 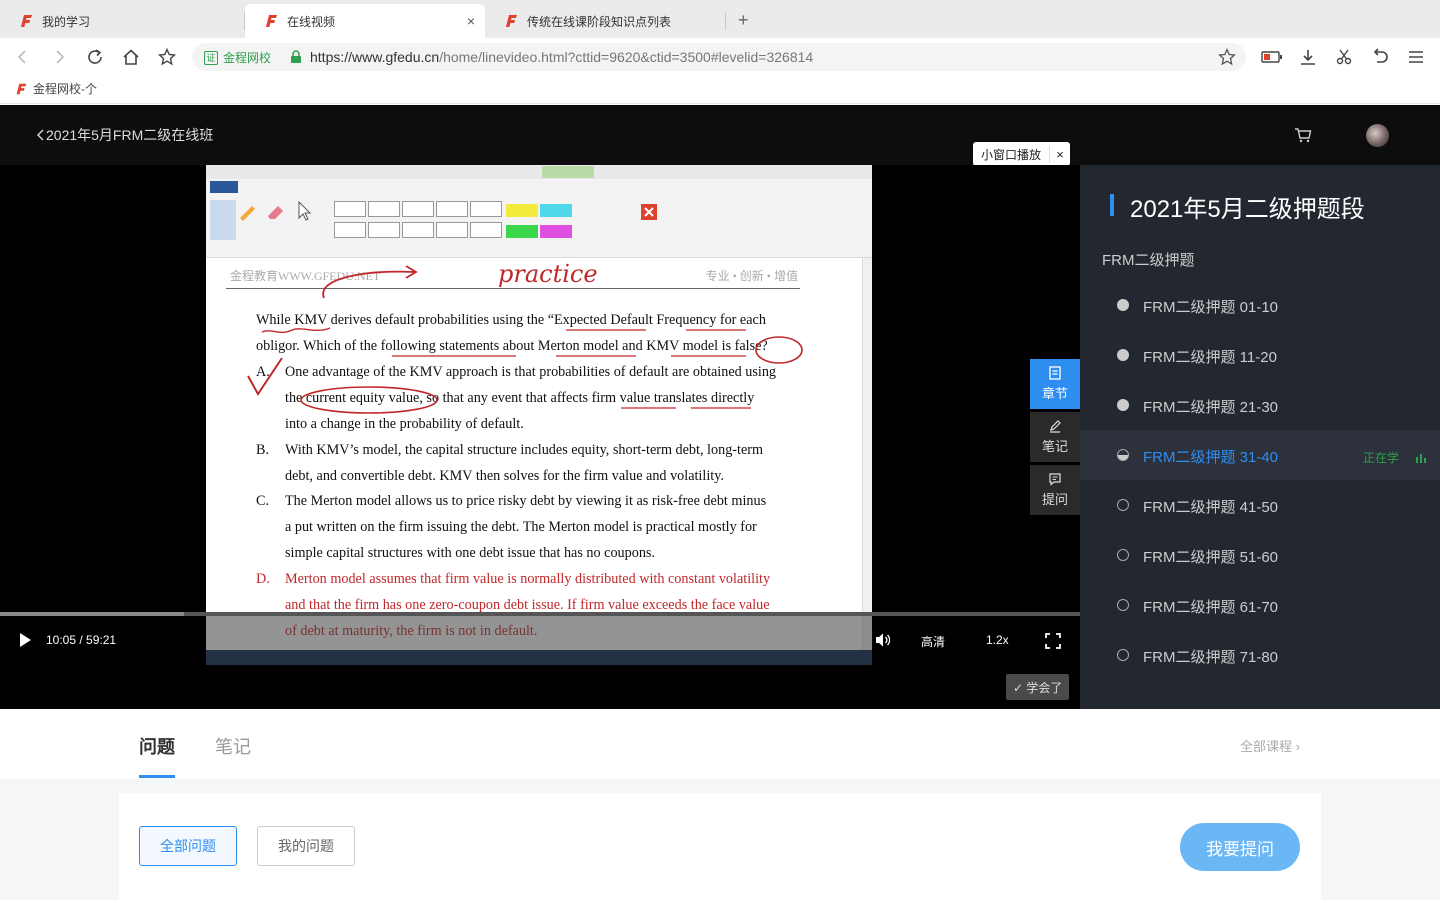 I want to click on download-button, so click(x=1308, y=57).